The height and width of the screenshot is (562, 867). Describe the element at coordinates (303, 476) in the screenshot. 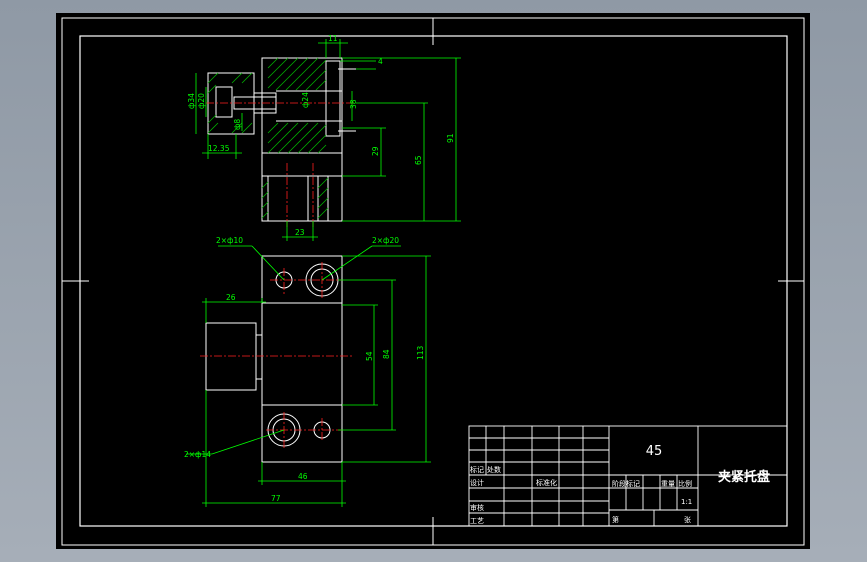

I see `dim-46: 46` at that location.